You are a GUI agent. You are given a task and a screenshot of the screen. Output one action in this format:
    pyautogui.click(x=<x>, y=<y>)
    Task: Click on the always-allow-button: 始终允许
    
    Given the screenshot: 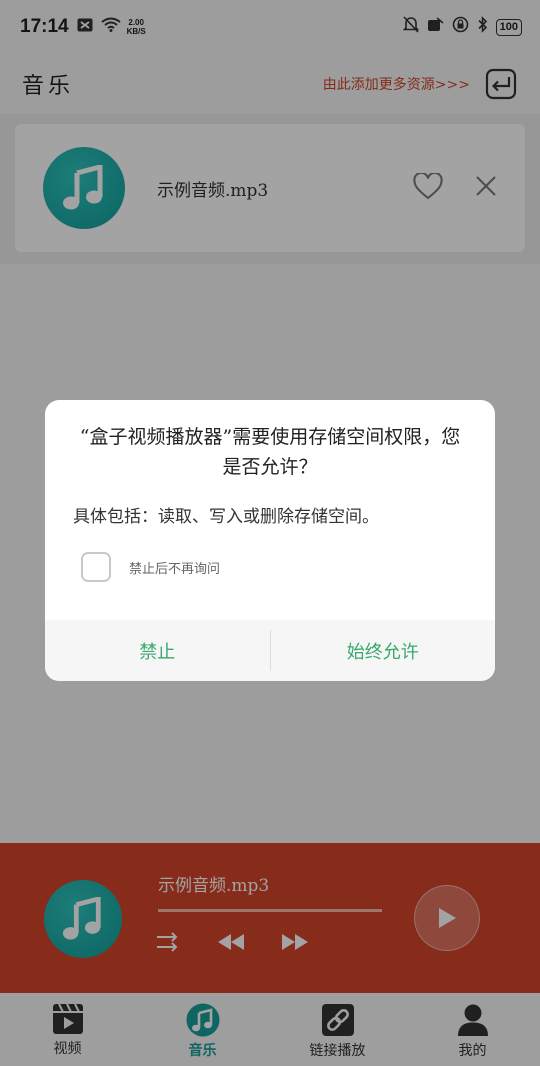 What is the action you would take?
    pyautogui.click(x=383, y=650)
    